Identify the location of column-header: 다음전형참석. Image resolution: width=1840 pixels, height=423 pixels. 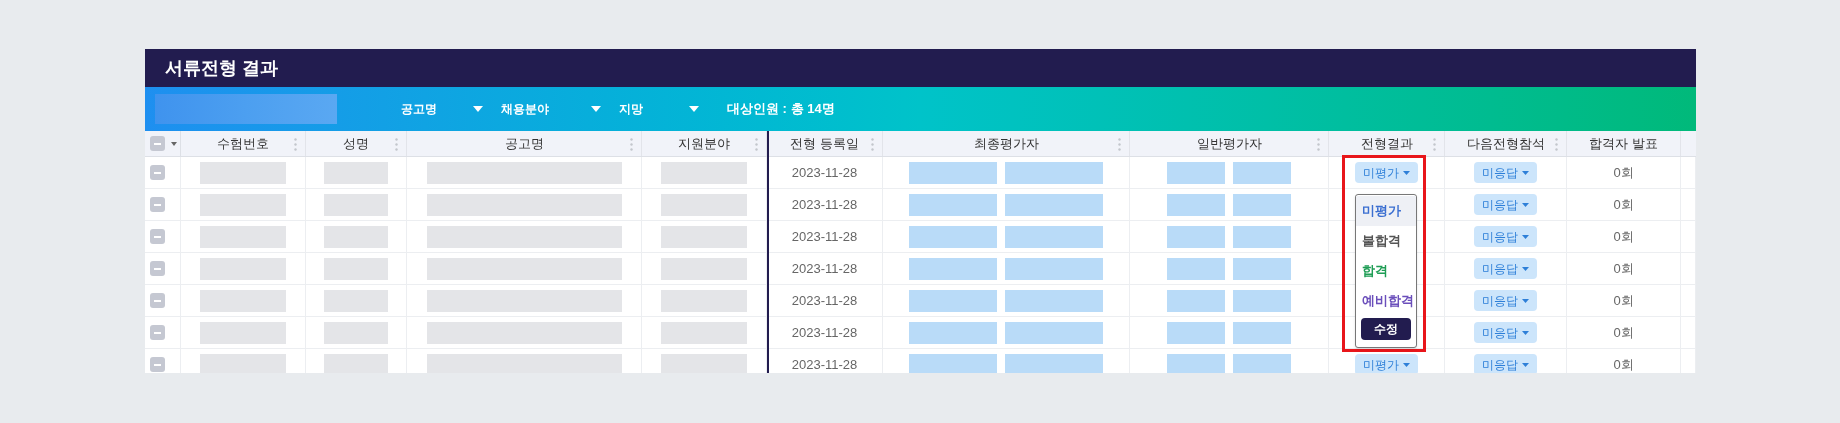
(1505, 143).